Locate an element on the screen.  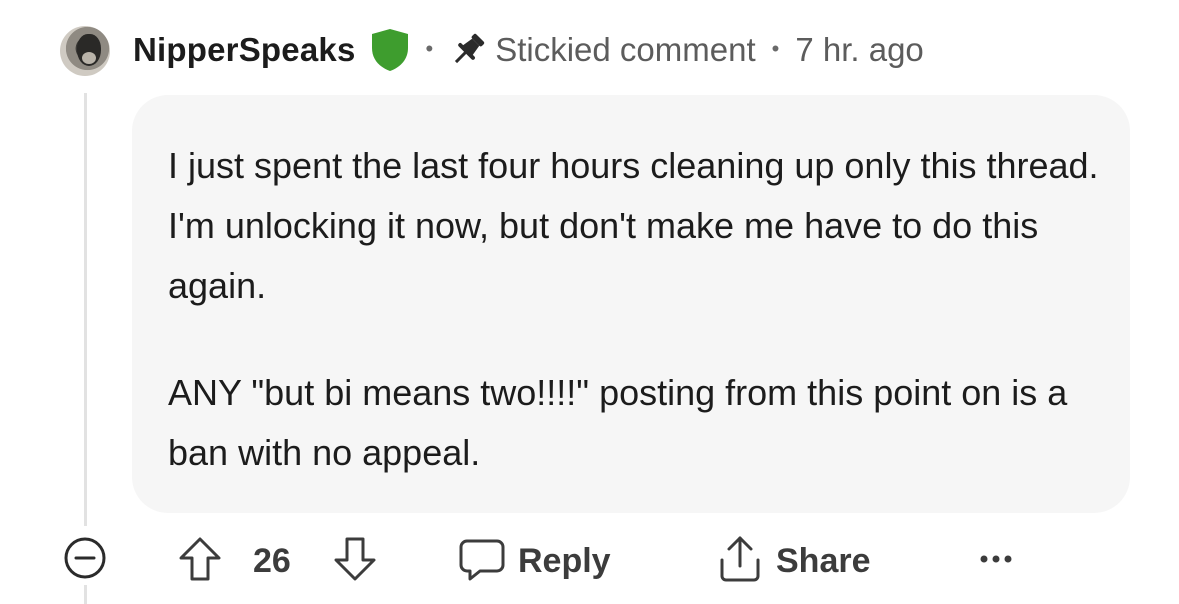
shield-icon is located at coordinates (390, 50).